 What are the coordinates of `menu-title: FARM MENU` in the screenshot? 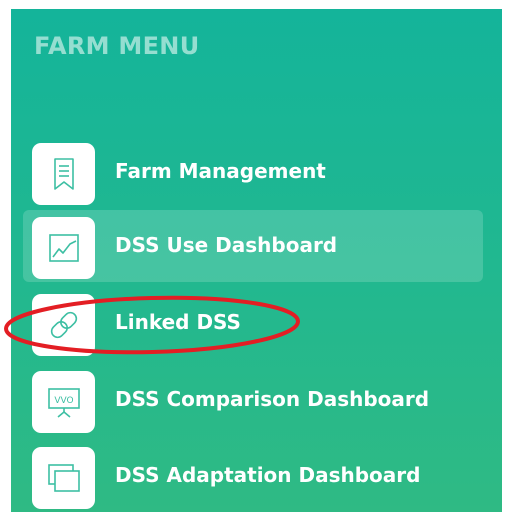 It's located at (117, 46).